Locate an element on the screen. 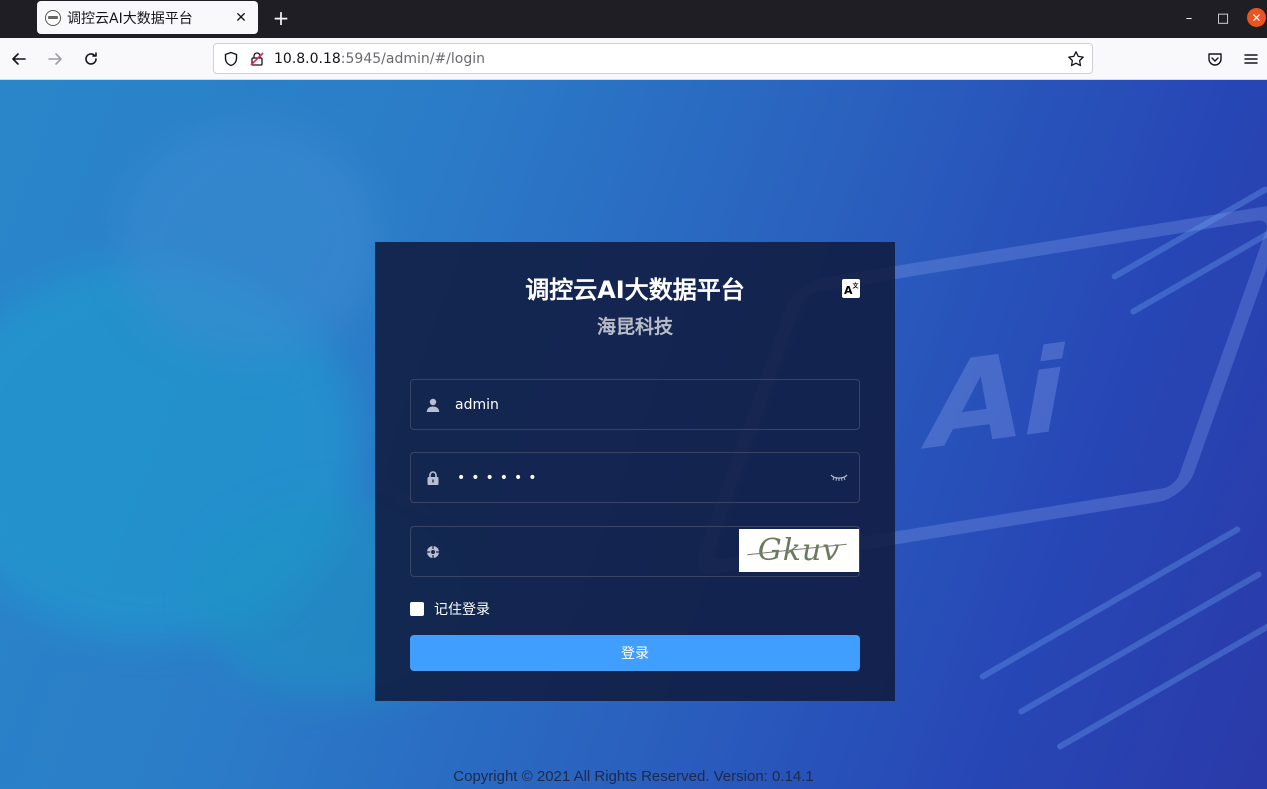  browser-tab: 调控云AI大数据平台 ✕ is located at coordinates (147, 17).